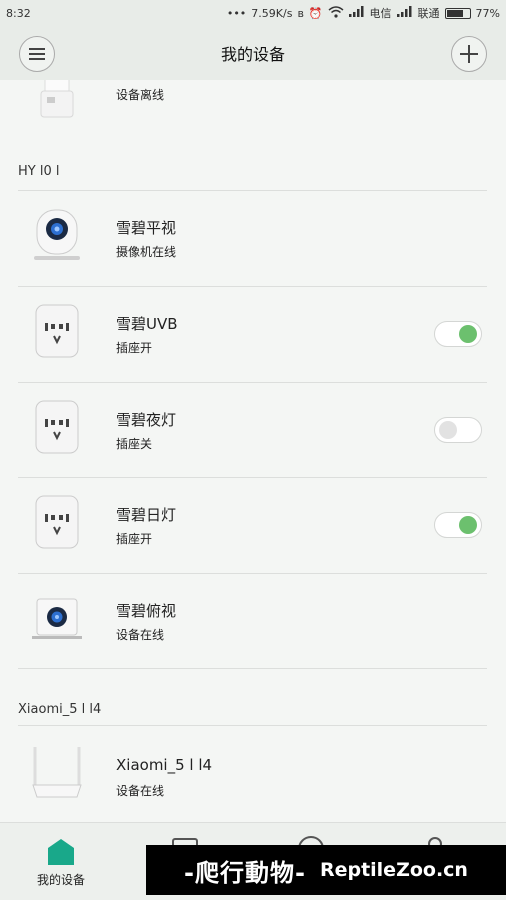 The height and width of the screenshot is (900, 506). Describe the element at coordinates (18, 13) in the screenshot. I see `status-time: 8:32` at that location.